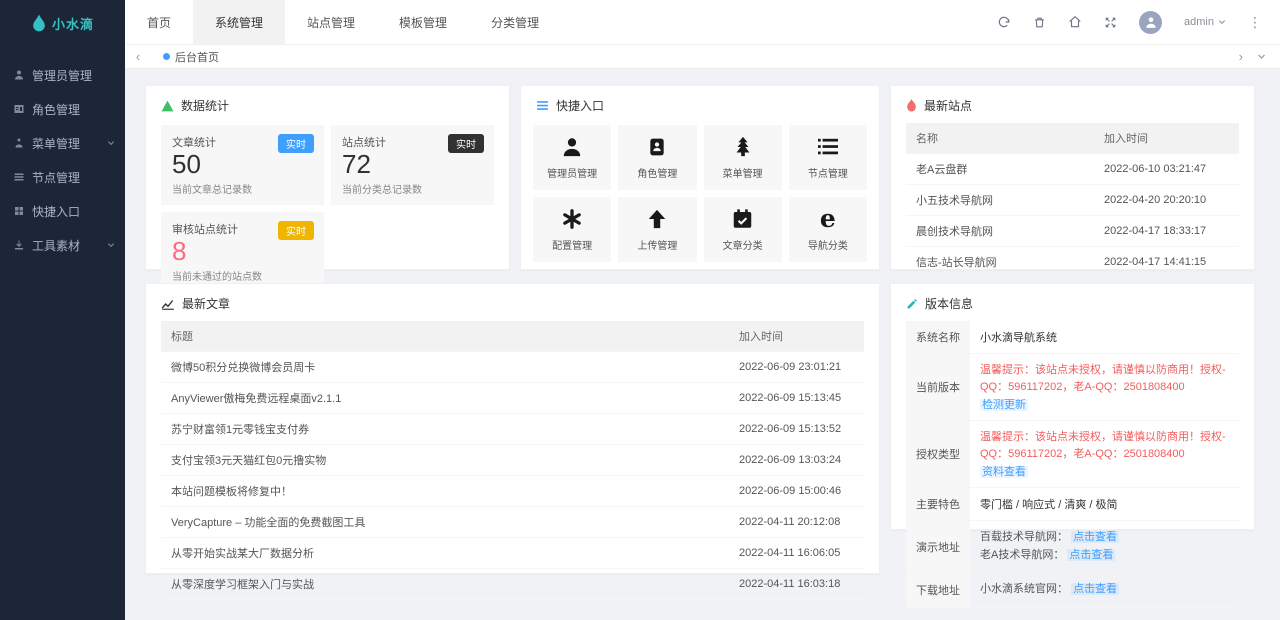 The width and height of the screenshot is (1280, 620). I want to click on tab-menu-chevron-icon, so click(1261, 56).